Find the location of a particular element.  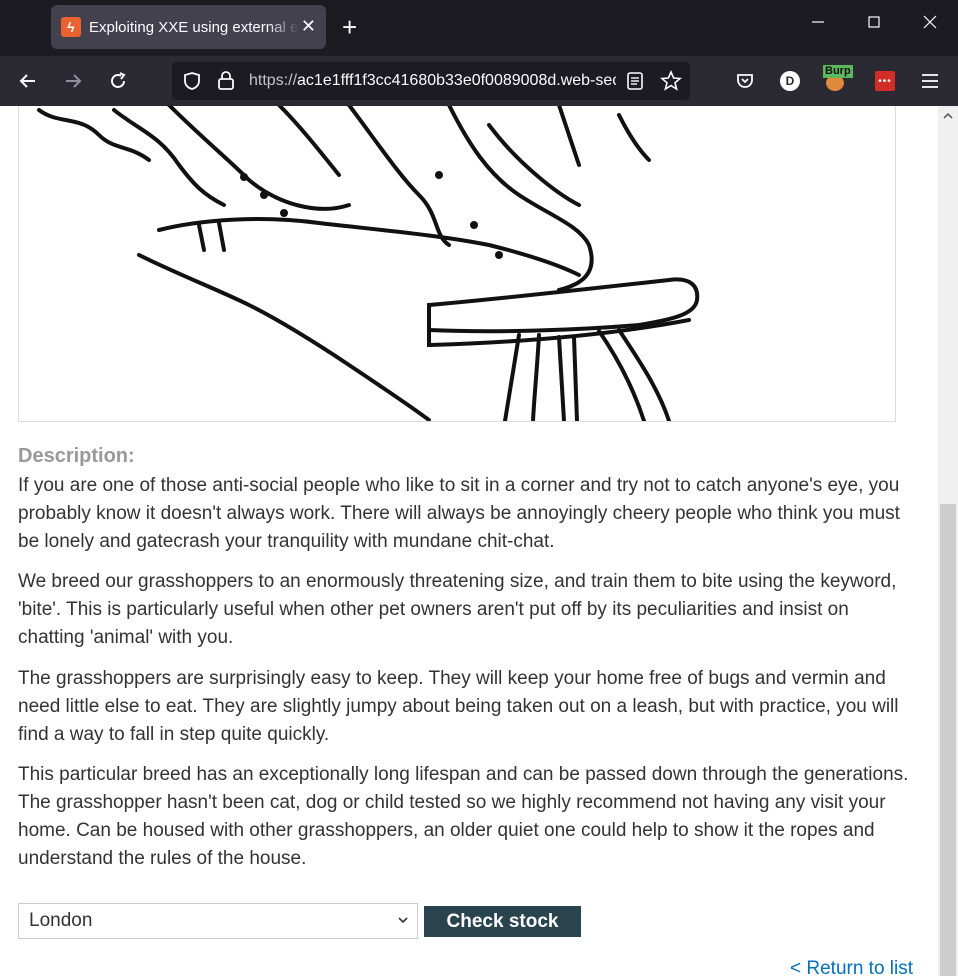

lightning-favicon-icon: ϟ is located at coordinates (71, 27).